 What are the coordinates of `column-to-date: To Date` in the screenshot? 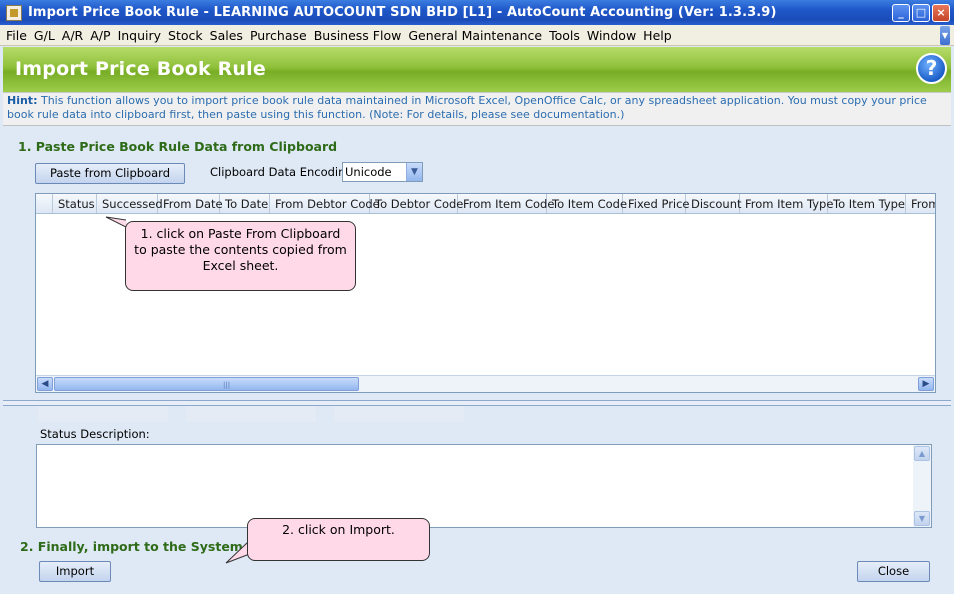 It's located at (245, 203).